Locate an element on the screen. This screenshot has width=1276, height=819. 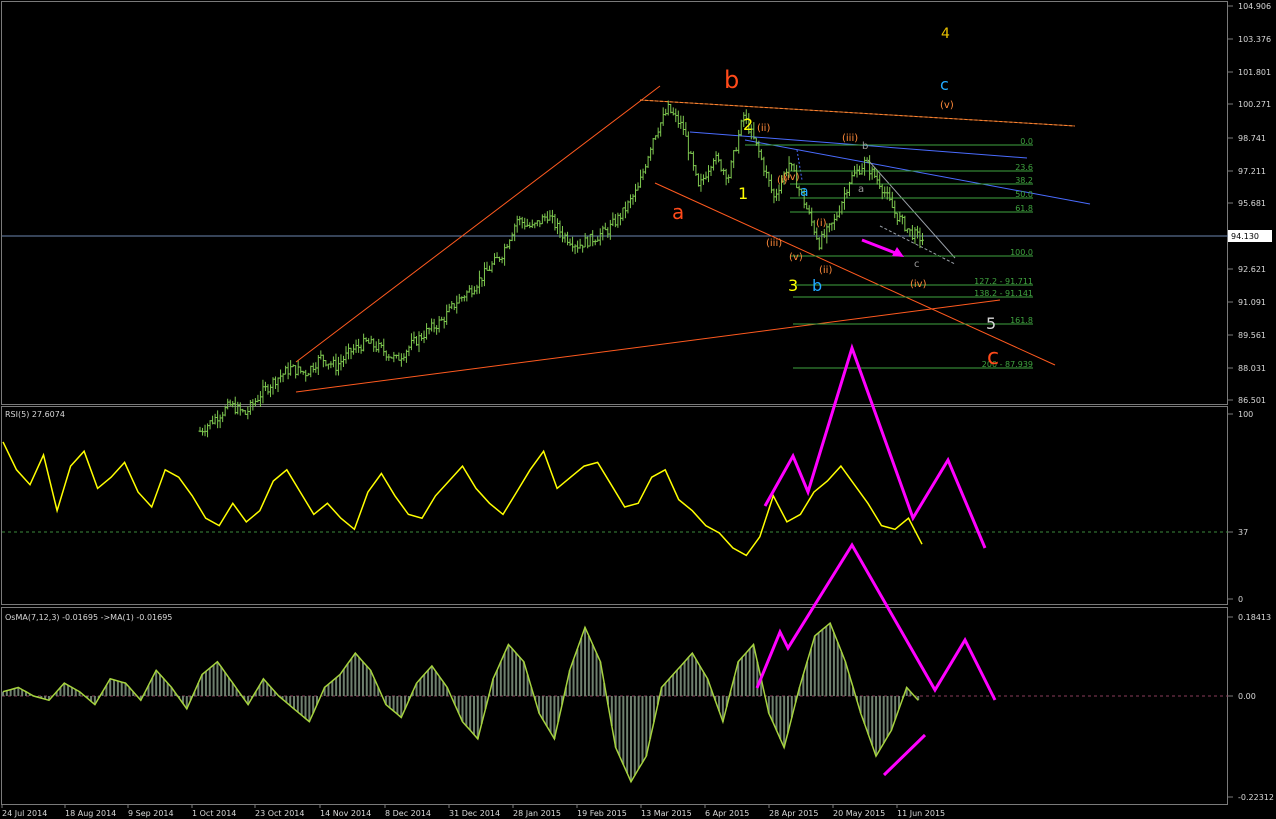
date-tick-label: 28 Apr 2015 is located at coordinates (793, 813).